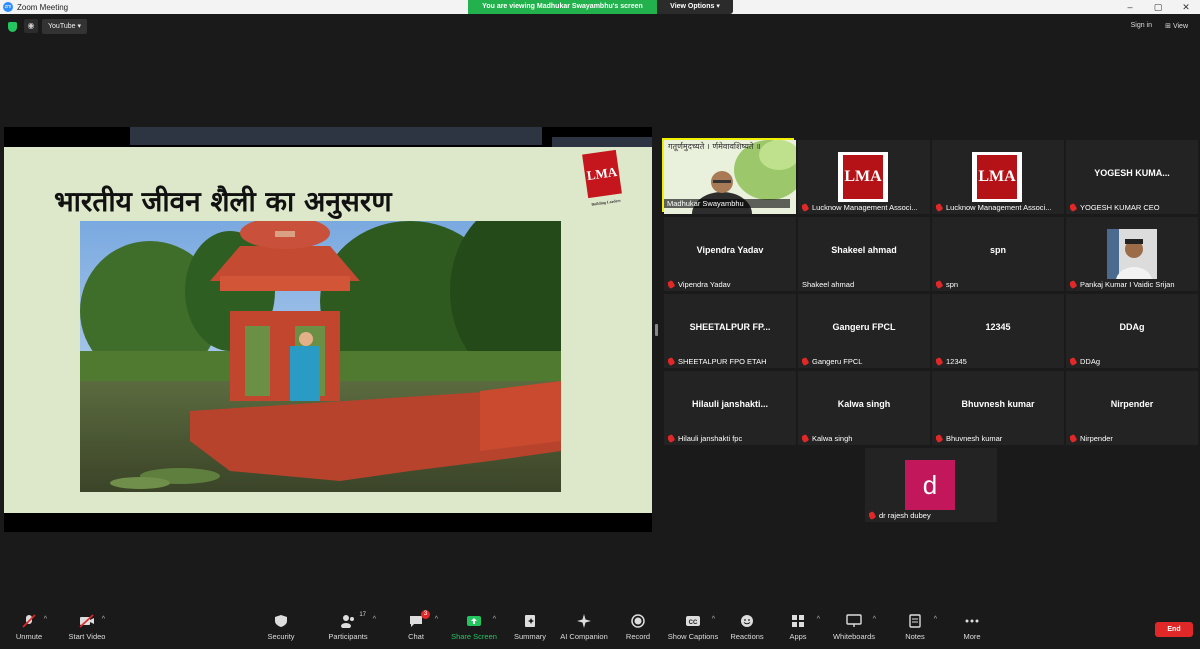 This screenshot has height=649, width=1200. Describe the element at coordinates (1174, 629) in the screenshot. I see `end-meeting-button: End` at that location.